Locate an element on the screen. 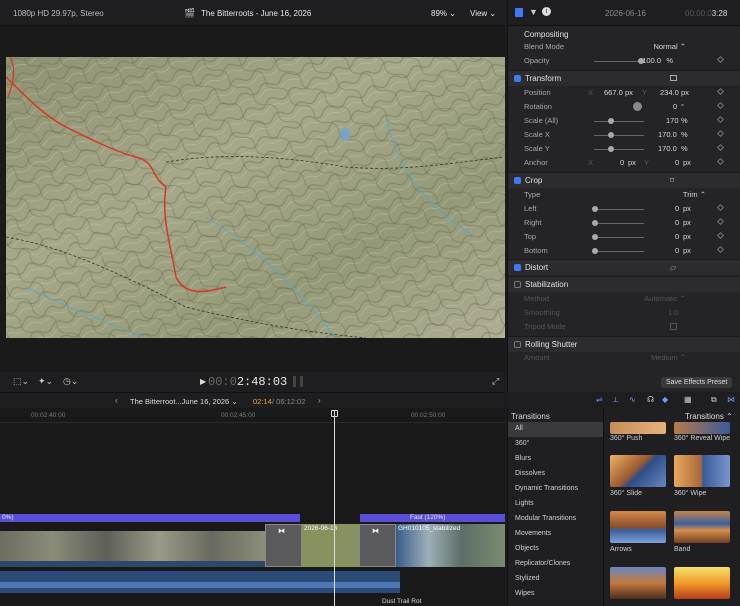 This screenshot has height=606, width=740. rotation-dial is located at coordinates (637, 106).